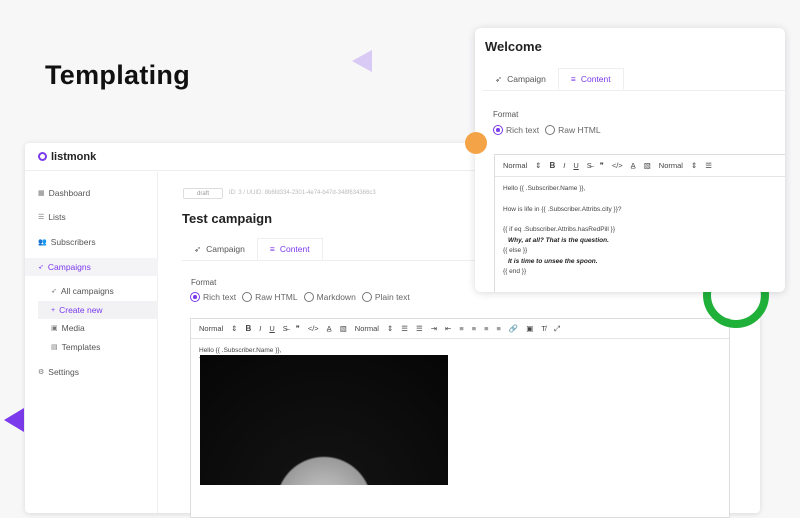 The image size is (800, 518). I want to click on body-line: Why, at all? That is the question., so click(558, 240).